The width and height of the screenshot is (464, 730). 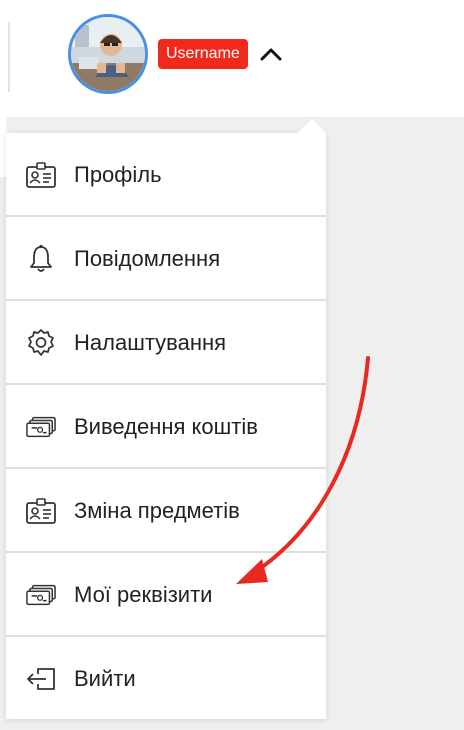 I want to click on user-menu-toggle: Username, so click(x=202, y=54).